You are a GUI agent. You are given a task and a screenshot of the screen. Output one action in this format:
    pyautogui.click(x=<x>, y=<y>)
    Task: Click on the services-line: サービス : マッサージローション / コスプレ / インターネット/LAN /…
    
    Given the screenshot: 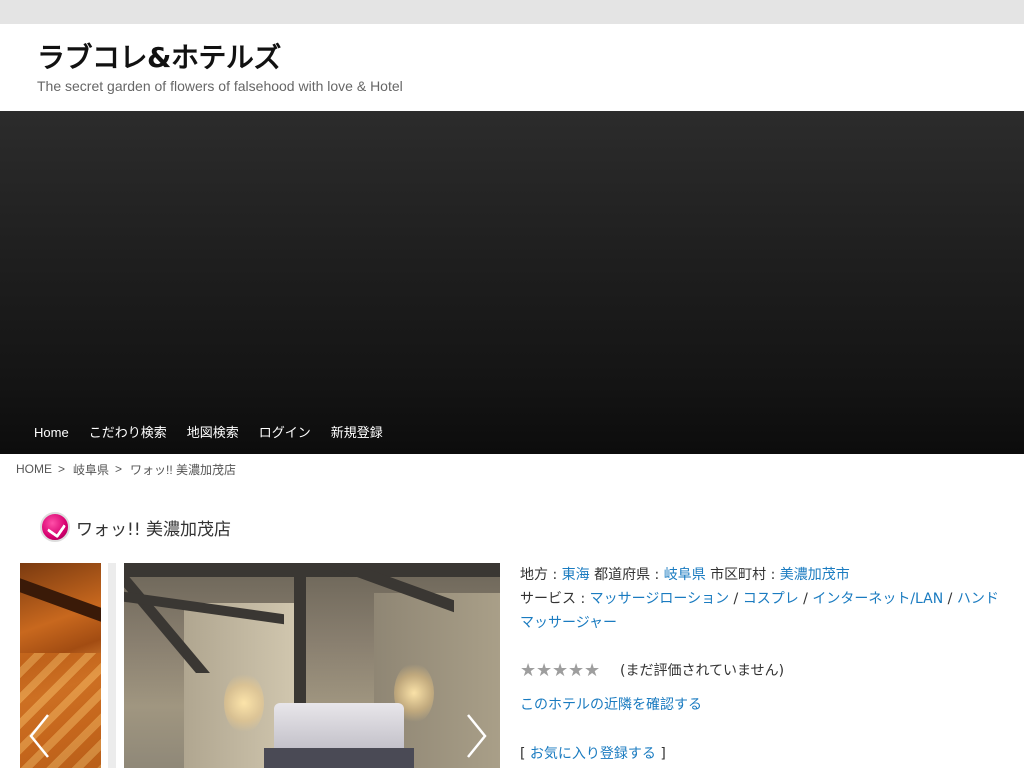 What is the action you would take?
    pyautogui.click(x=765, y=611)
    